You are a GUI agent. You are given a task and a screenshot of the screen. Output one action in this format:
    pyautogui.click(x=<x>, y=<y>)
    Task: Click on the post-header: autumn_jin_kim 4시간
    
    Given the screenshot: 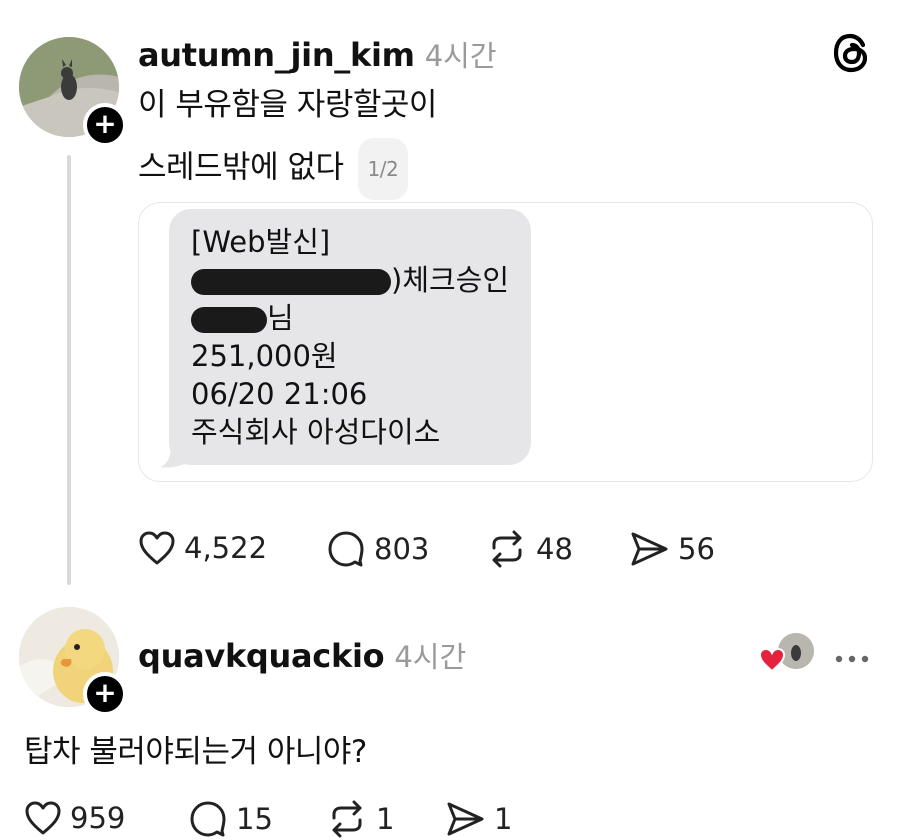 What is the action you would take?
    pyautogui.click(x=317, y=54)
    